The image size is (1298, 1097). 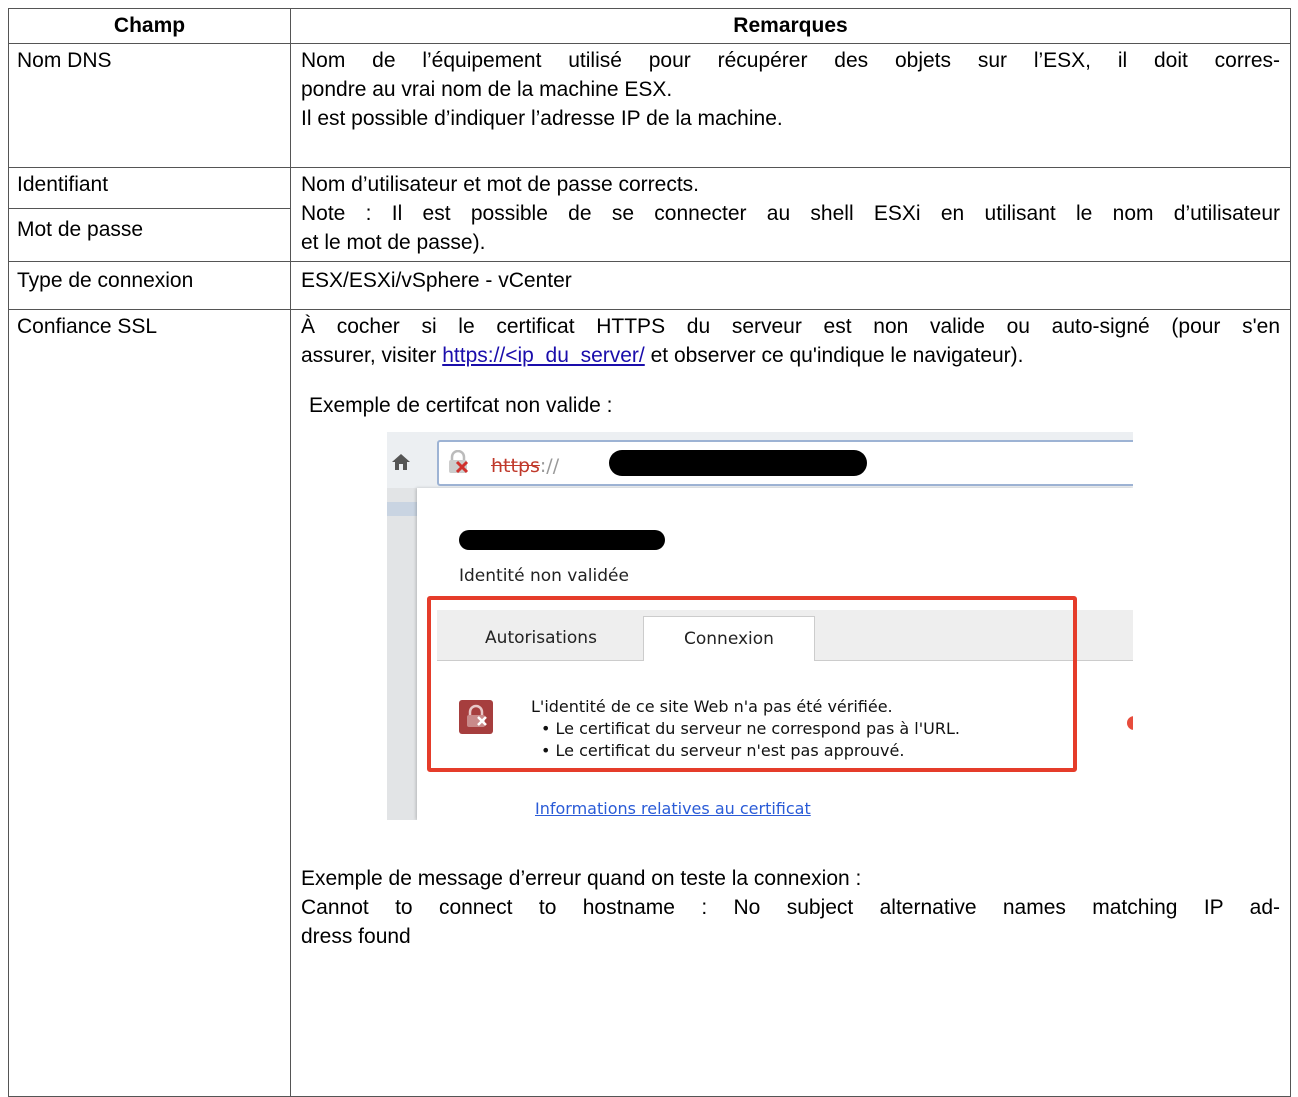 I want to click on remark-text: assurer, visiter, so click(x=372, y=355).